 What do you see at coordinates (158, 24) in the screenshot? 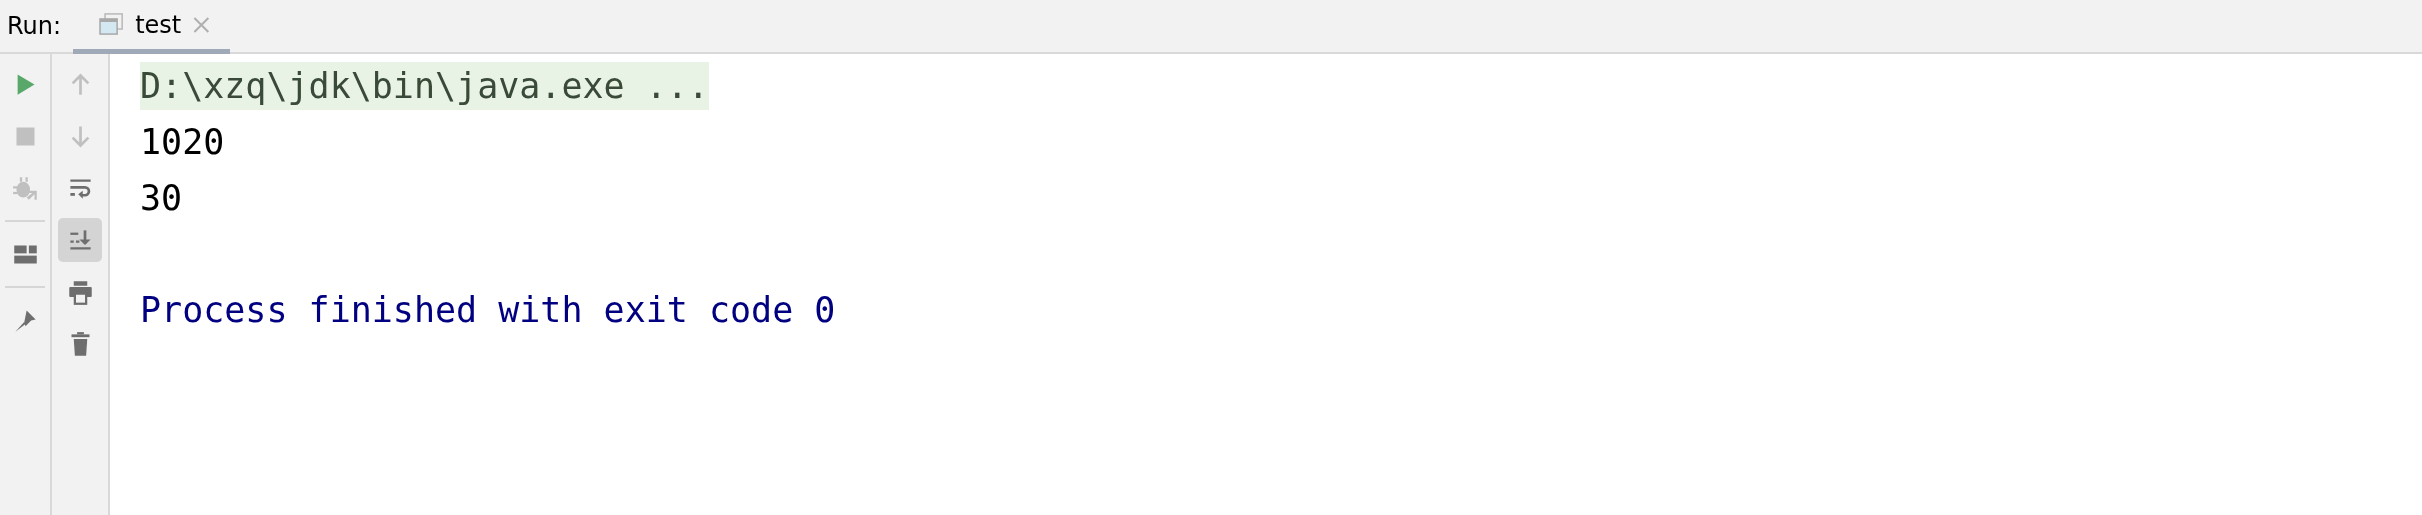
I see `tab-label: test` at bounding box center [158, 24].